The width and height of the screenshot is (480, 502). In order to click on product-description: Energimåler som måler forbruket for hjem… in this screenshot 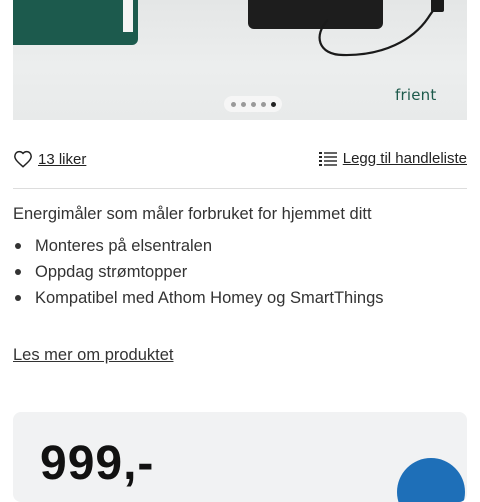, I will do `click(192, 214)`.